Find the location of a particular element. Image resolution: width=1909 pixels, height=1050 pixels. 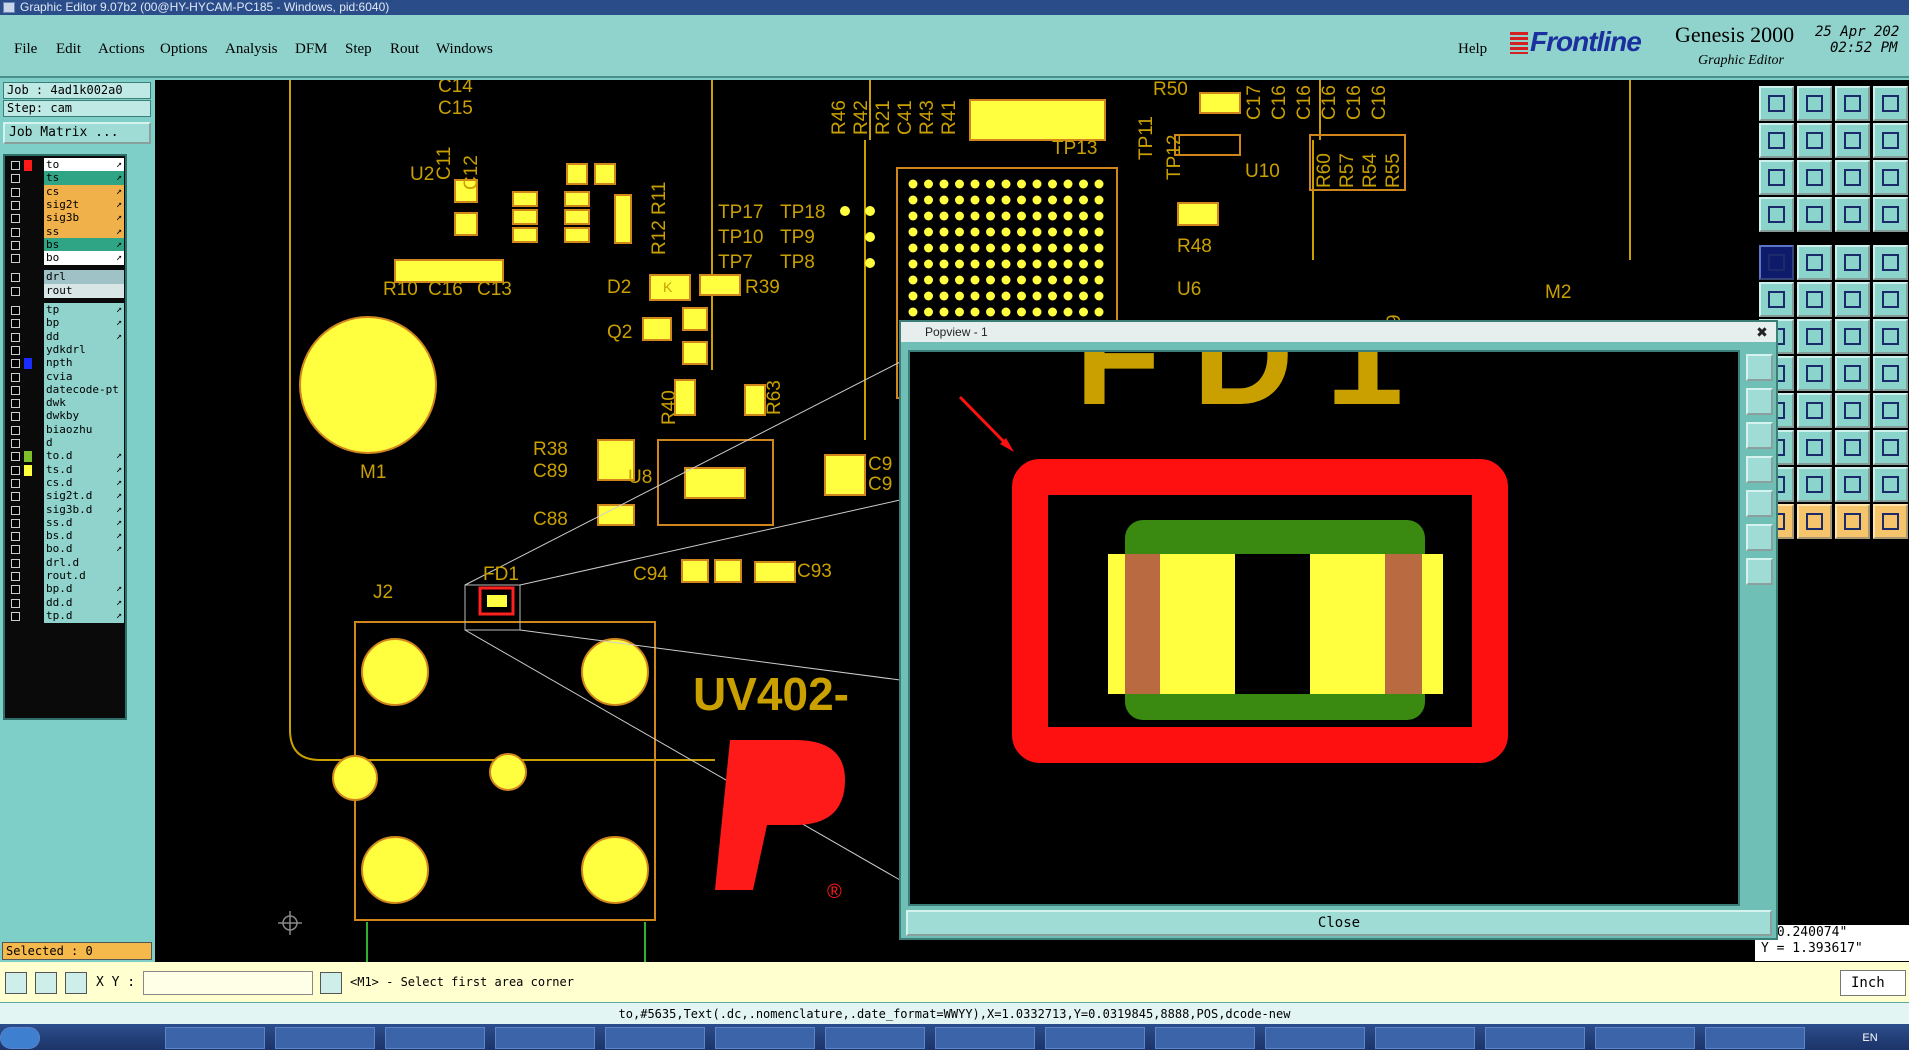

layer-row-bs: bs ↗ is located at coordinates (66, 244).